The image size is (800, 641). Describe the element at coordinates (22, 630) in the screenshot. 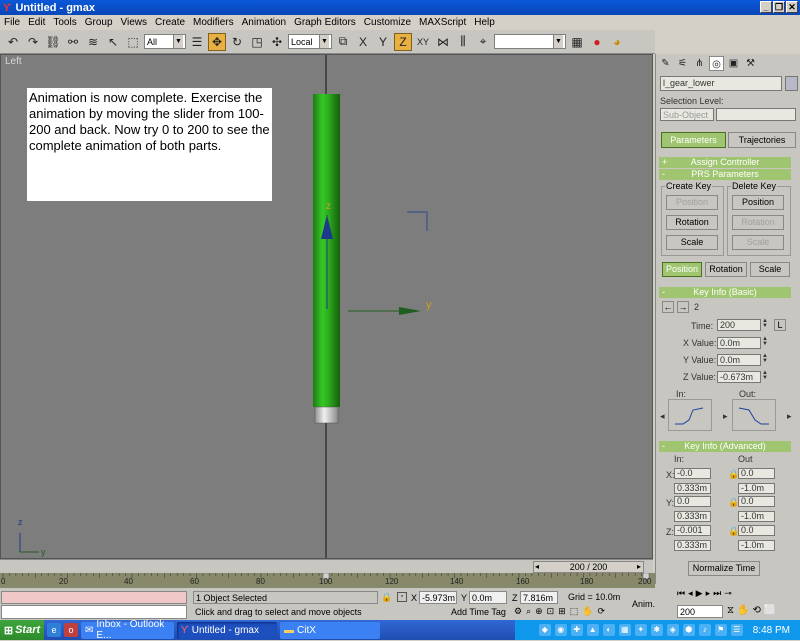

I see `start-button: ⊞ Start` at that location.